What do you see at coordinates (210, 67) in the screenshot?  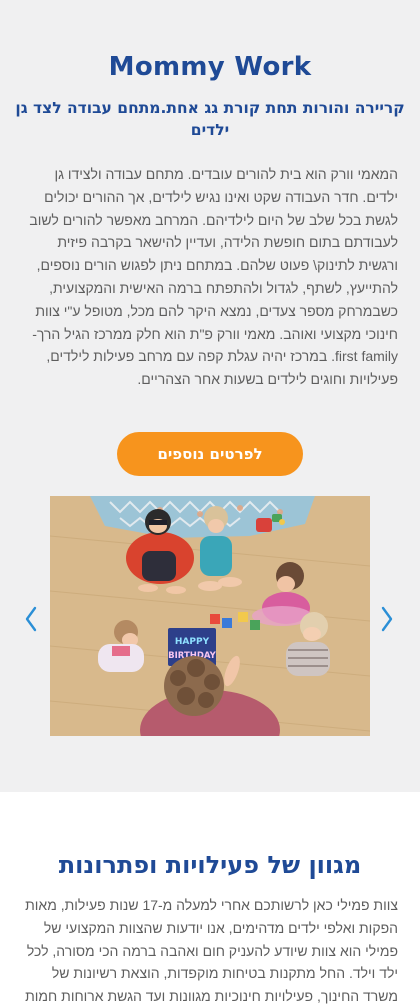 I see `hero-title: Mommy Work` at bounding box center [210, 67].